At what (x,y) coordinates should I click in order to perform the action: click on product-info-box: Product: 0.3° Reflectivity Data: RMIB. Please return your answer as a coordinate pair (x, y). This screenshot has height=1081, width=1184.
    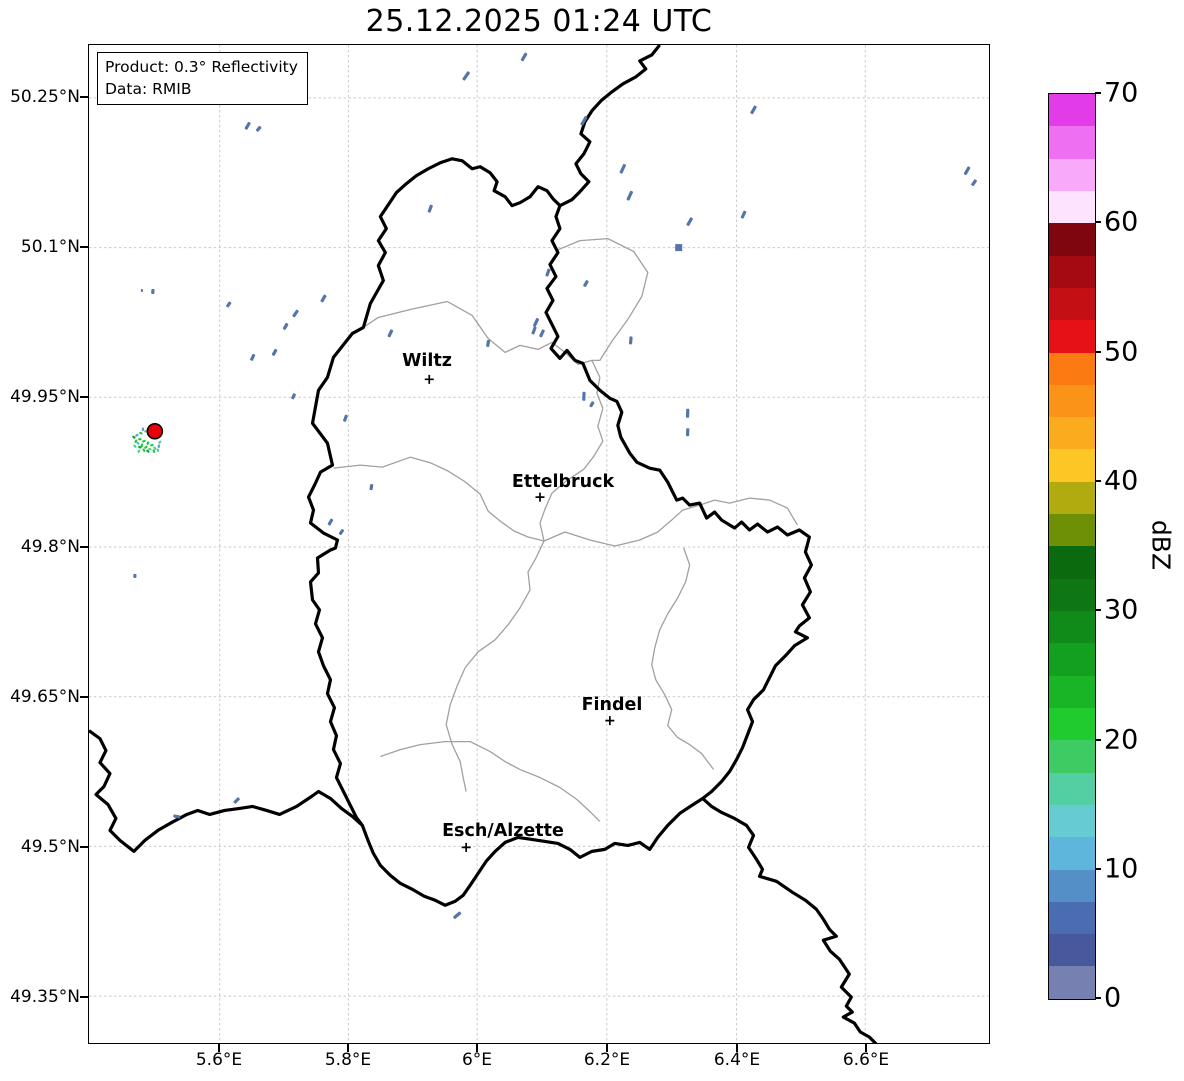
    Looking at the image, I should click on (202, 78).